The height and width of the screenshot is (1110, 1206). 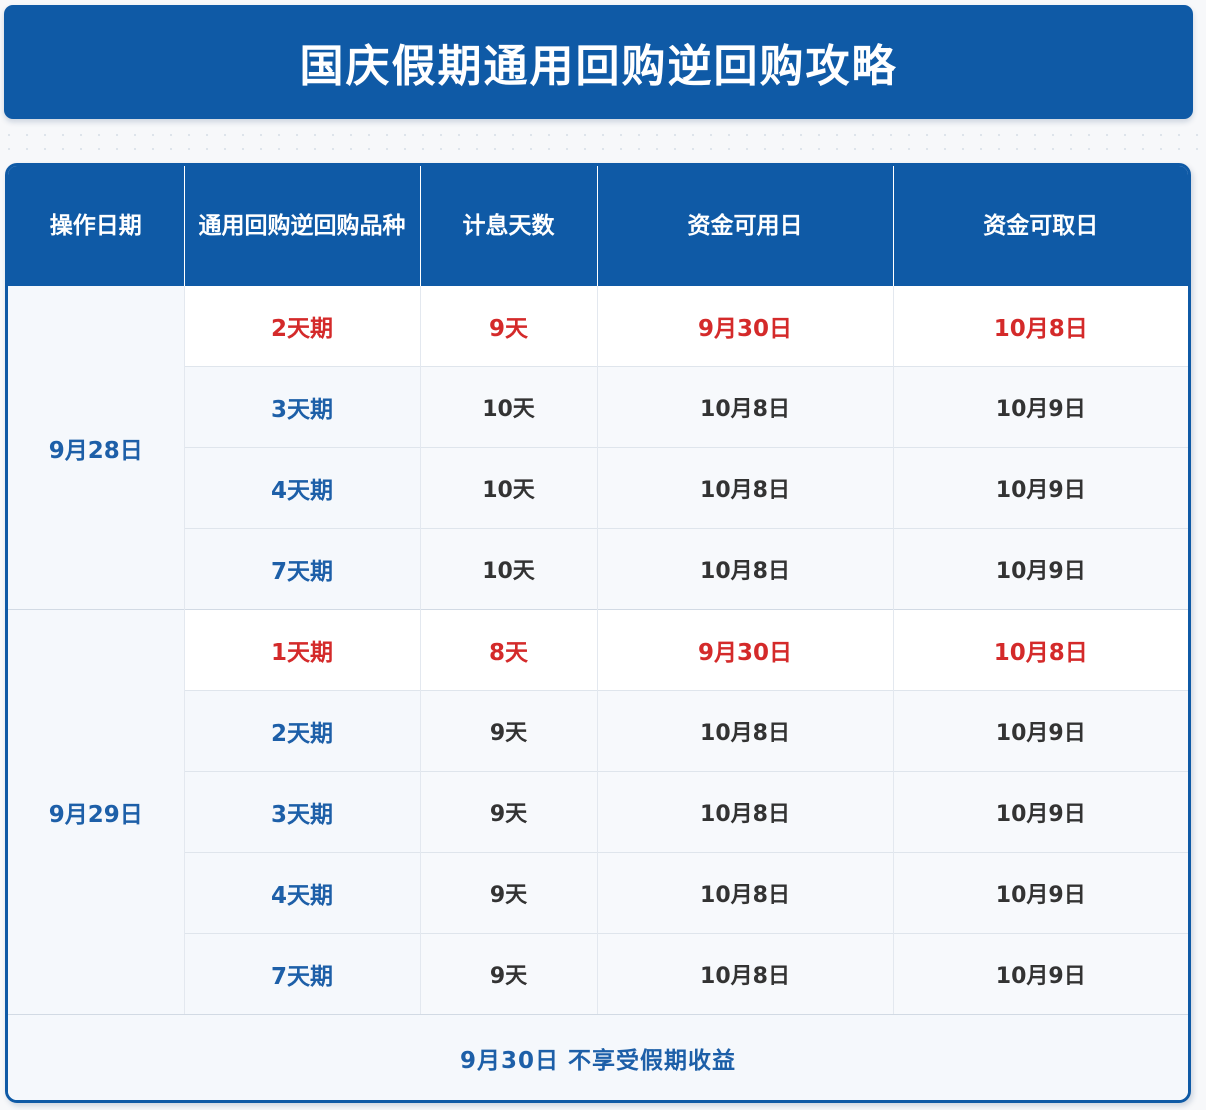 I want to click on table-row: 2天期 9天 10月8日 10月9日, so click(x=598, y=731).